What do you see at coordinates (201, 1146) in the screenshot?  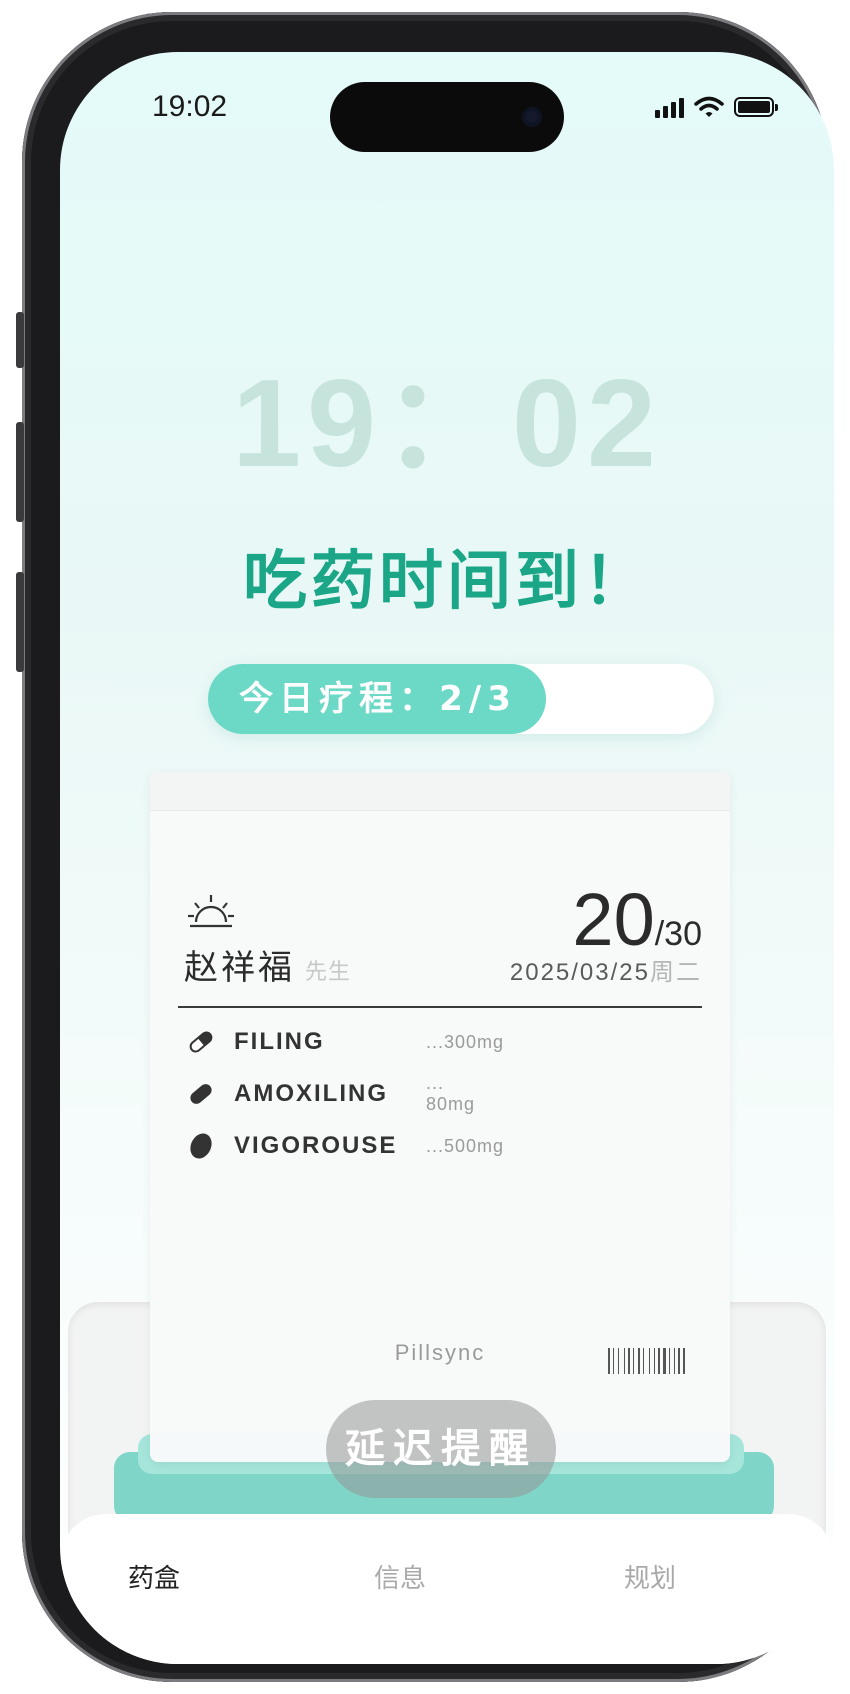 I see `oval-pill-icon` at bounding box center [201, 1146].